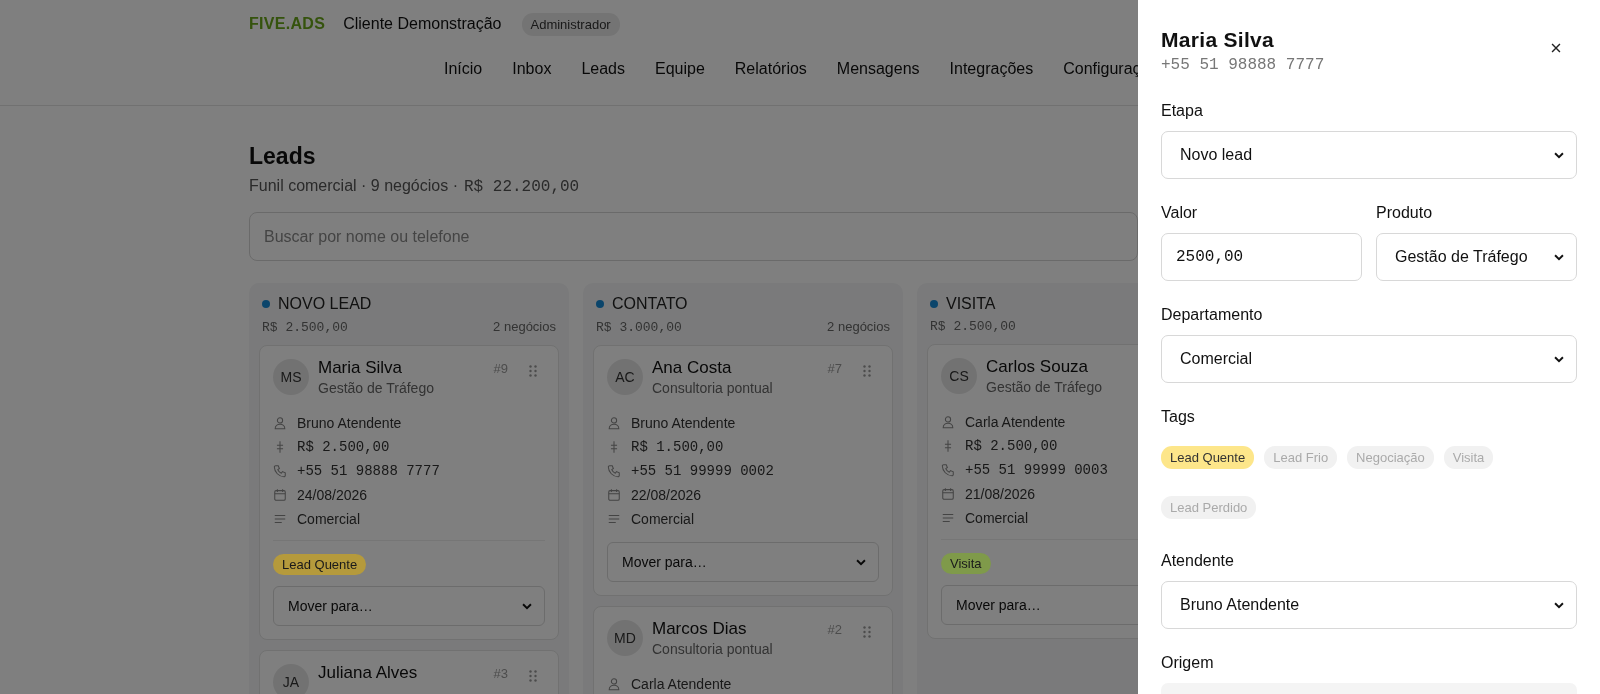 The width and height of the screenshot is (1600, 694). Describe the element at coordinates (1212, 315) in the screenshot. I see `field-label: Departamento` at that location.